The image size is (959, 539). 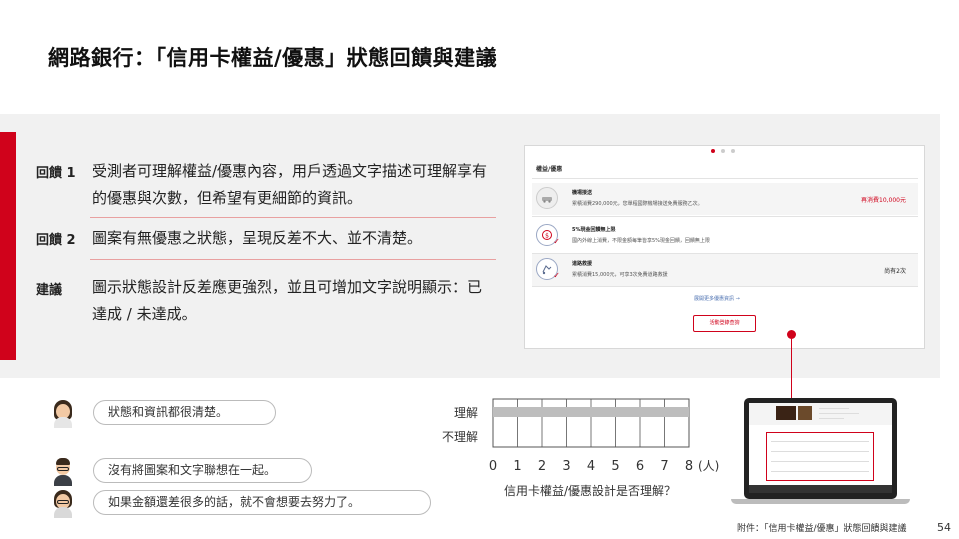 I want to click on chart-tick-label: 1, so click(x=517, y=466).